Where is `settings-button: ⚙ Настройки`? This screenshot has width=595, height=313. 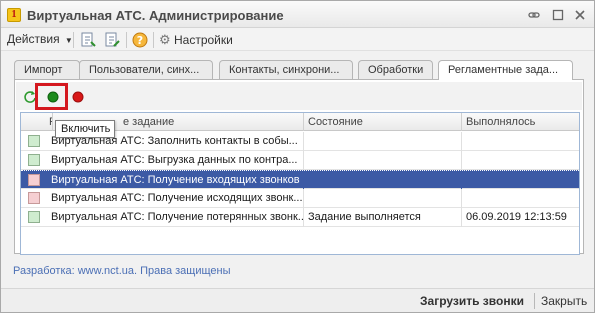 settings-button: ⚙ Настройки is located at coordinates (196, 40).